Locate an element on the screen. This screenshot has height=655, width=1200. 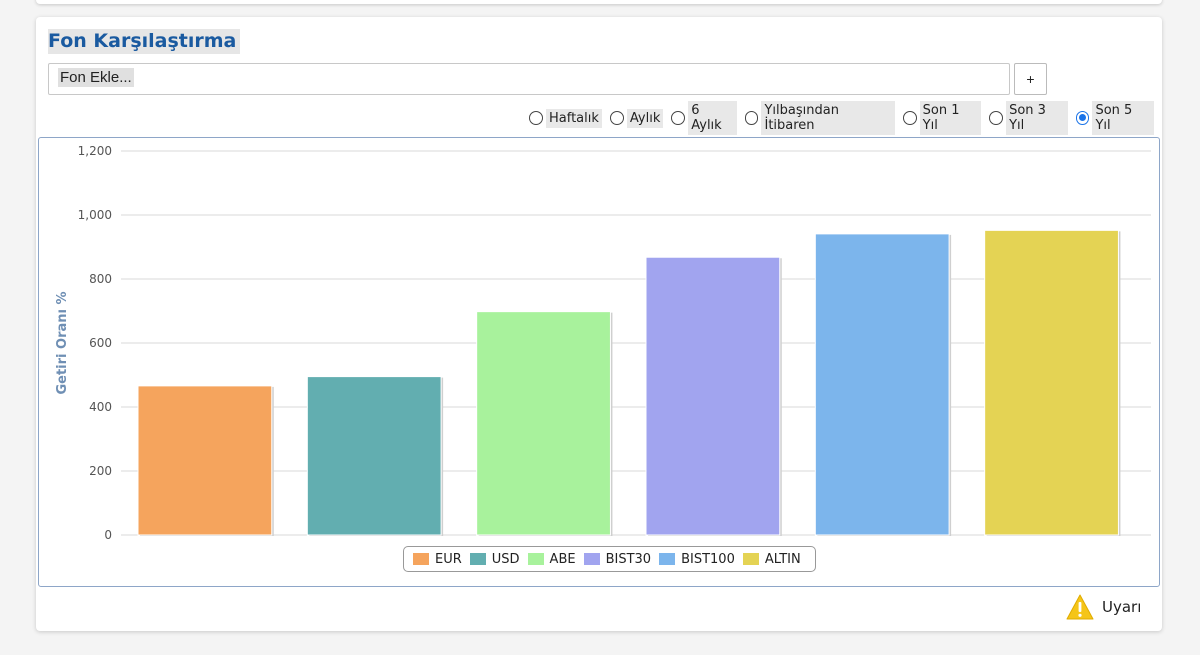
period-label: 6 Aylık is located at coordinates (712, 118).